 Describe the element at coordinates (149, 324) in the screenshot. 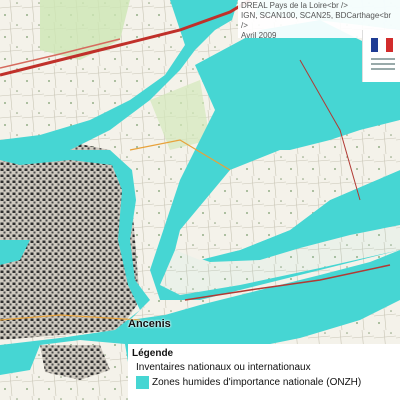

I see `town-label-ancenis: Ancenis` at that location.